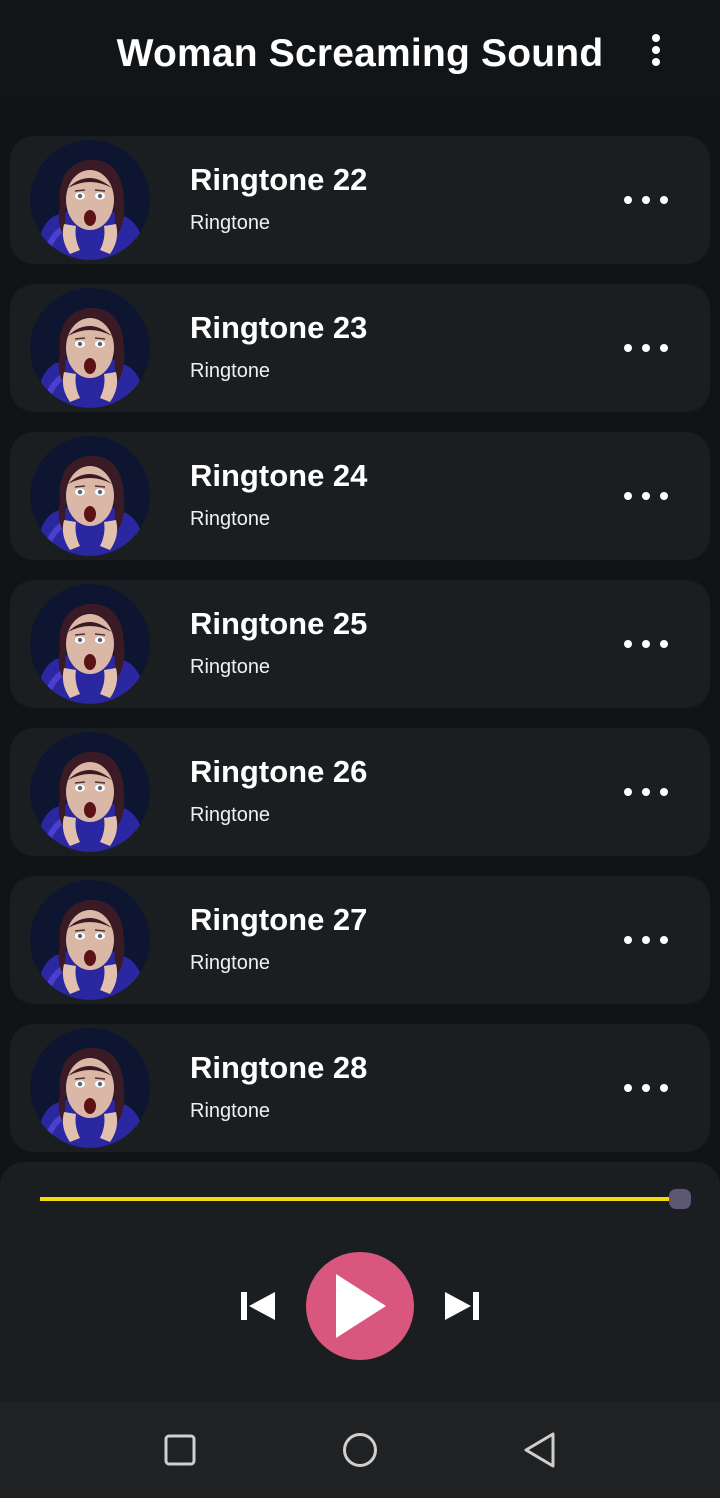 The height and width of the screenshot is (1498, 720). I want to click on play-button, so click(360, 1306).